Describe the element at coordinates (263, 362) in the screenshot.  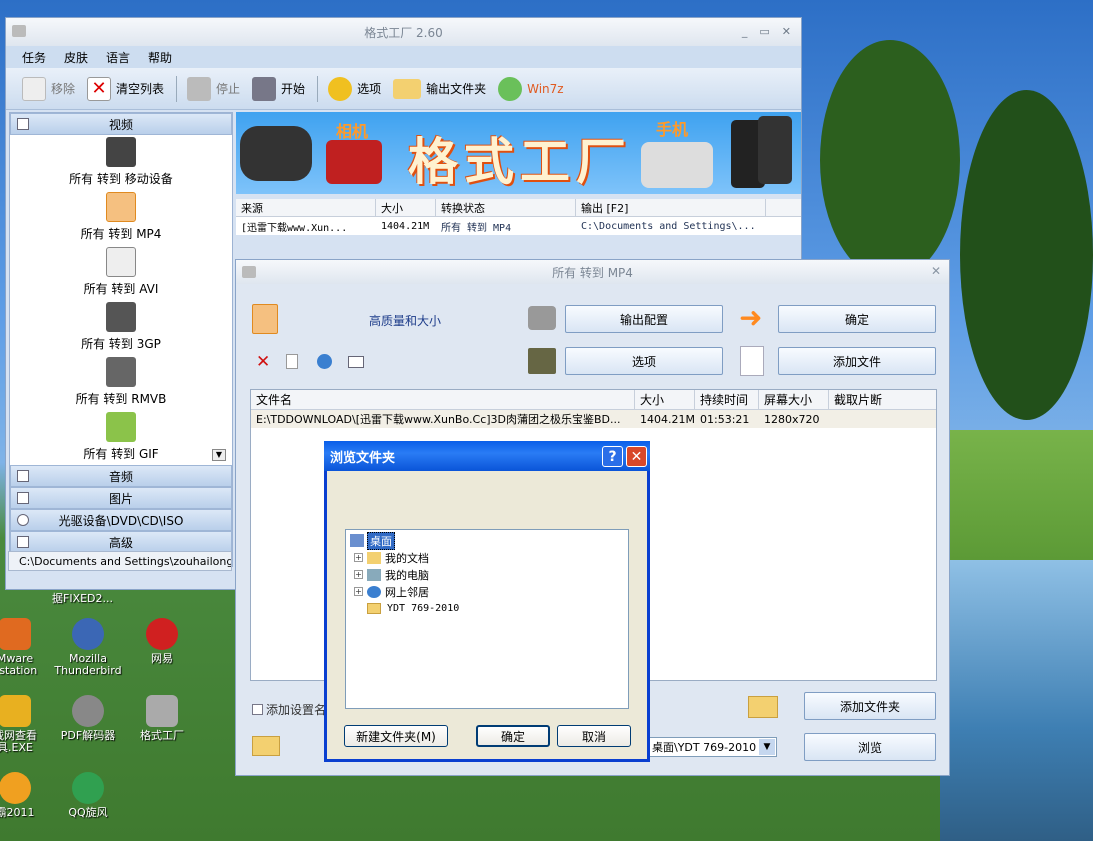
I see `delete-icon: ✕` at that location.